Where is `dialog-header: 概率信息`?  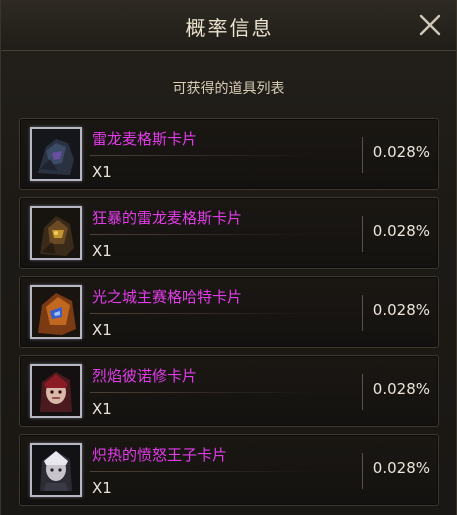
dialog-header: 概率信息 is located at coordinates (228, 25).